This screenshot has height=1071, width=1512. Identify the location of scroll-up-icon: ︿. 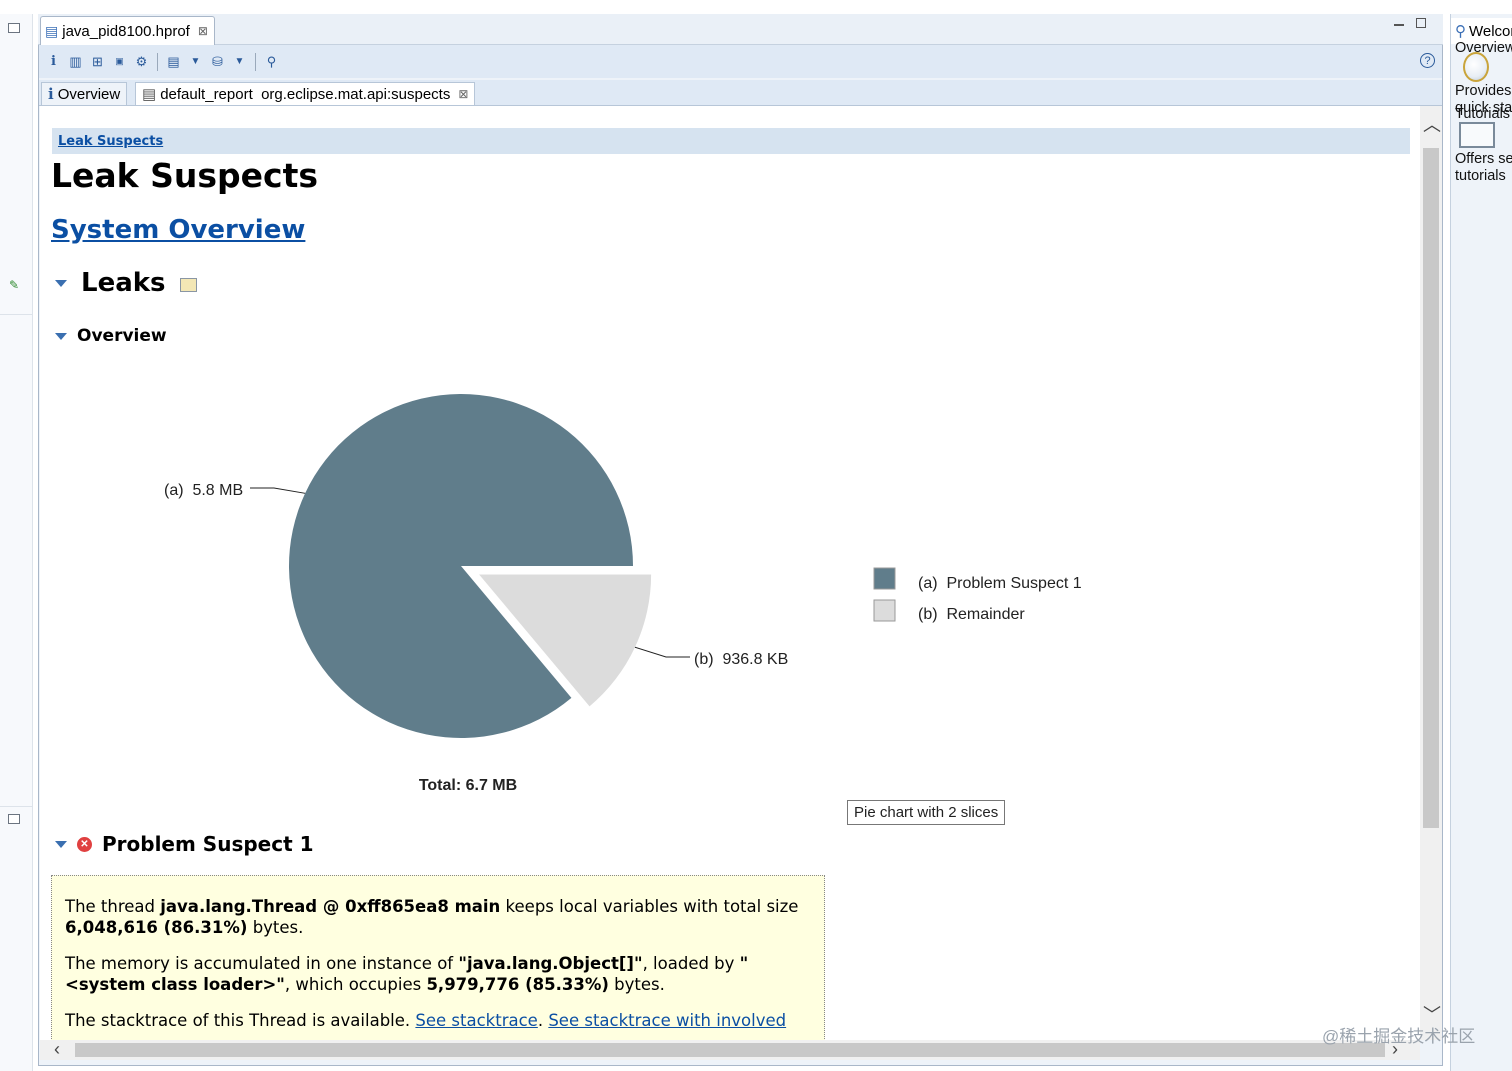
(1432, 125).